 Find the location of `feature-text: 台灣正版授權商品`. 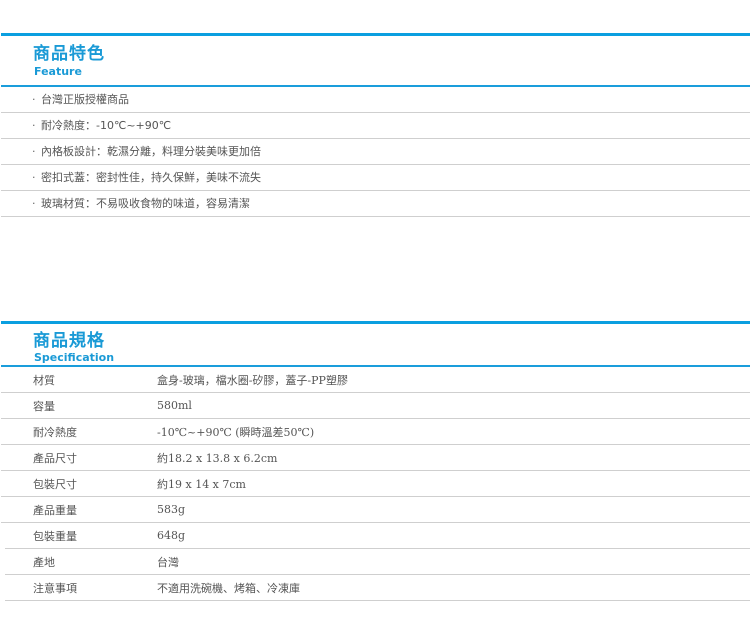

feature-text: 台灣正版授權商品 is located at coordinates (85, 99).